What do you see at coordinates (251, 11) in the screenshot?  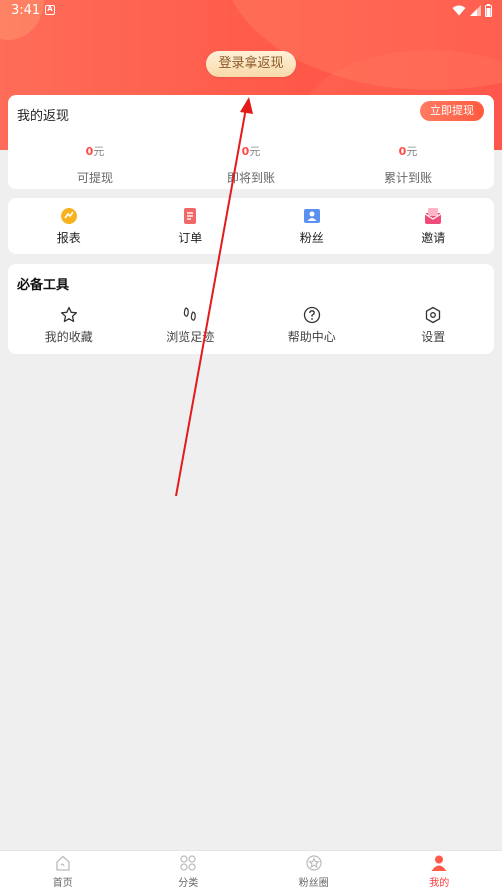 I see `status-bar: 3:41 A` at bounding box center [251, 11].